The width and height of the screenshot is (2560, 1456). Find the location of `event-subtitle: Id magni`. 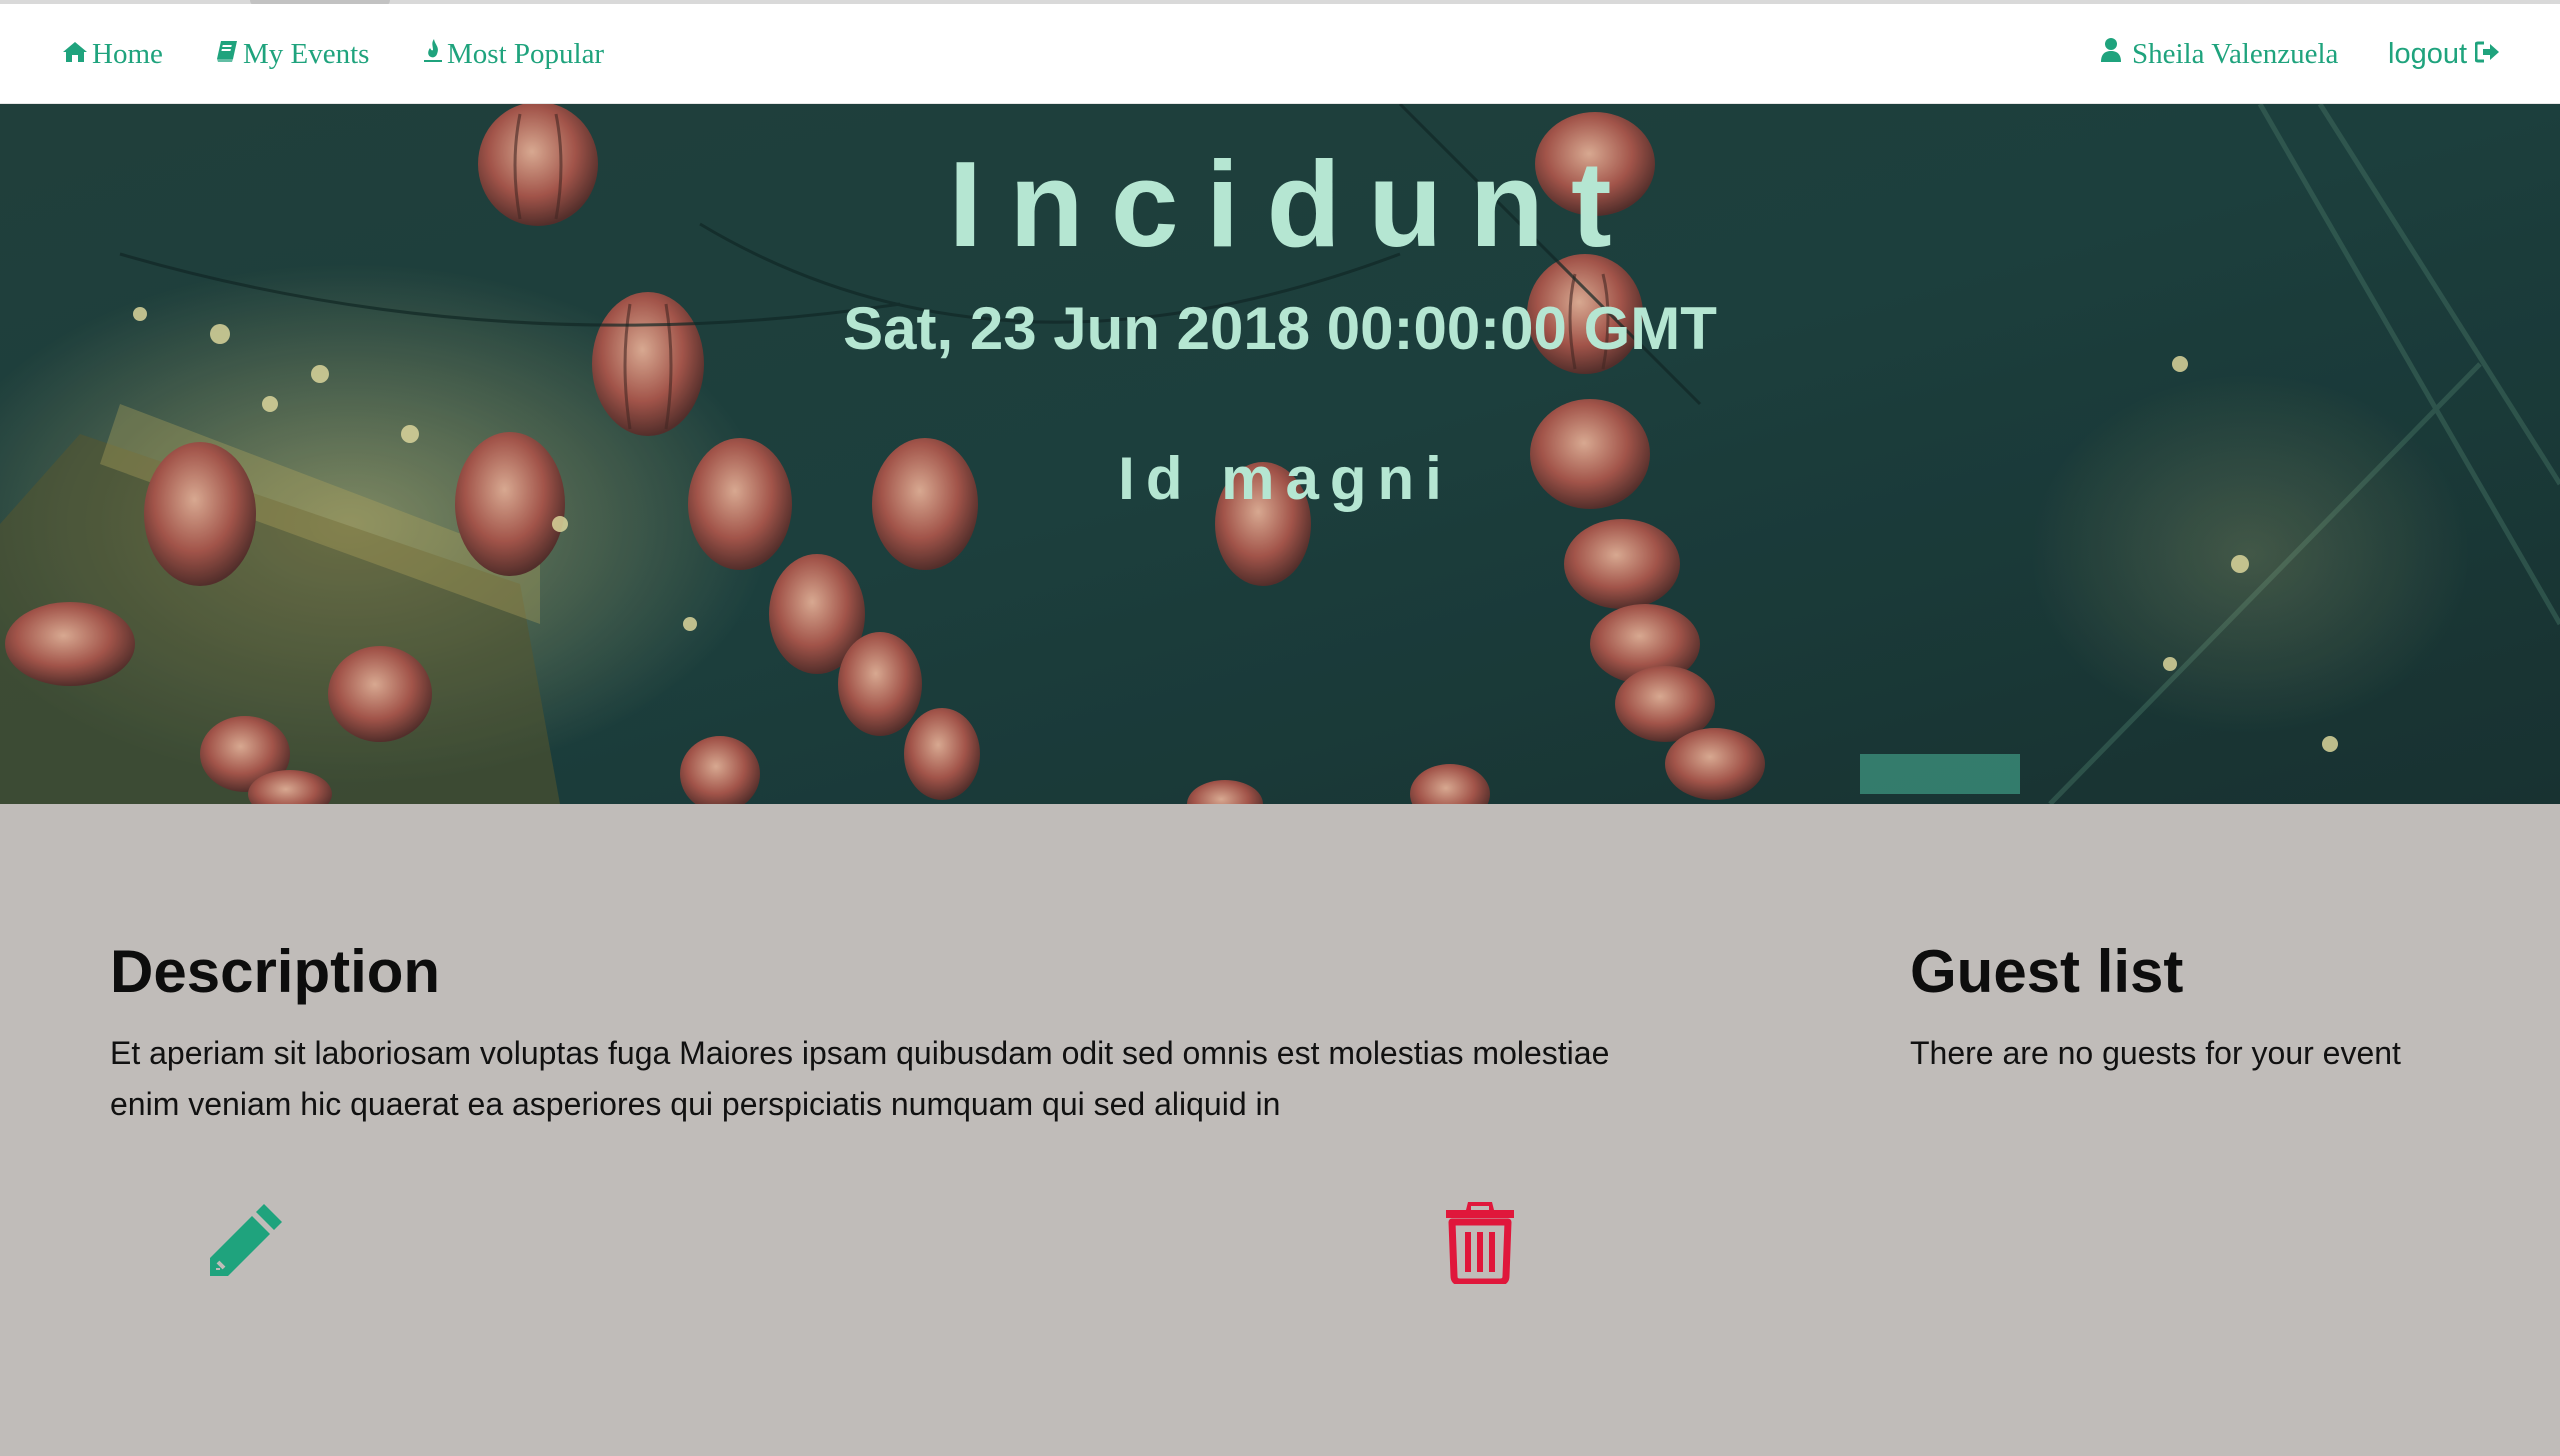

event-subtitle: Id magni is located at coordinates (1285, 478).